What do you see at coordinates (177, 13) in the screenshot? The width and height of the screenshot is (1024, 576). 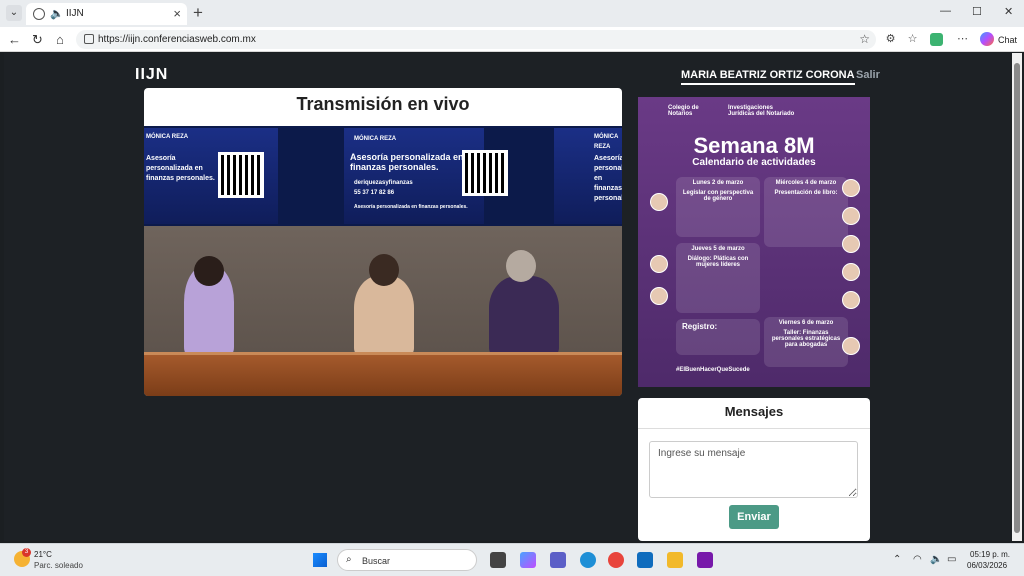 I see `close-tab-icon: ×` at bounding box center [177, 13].